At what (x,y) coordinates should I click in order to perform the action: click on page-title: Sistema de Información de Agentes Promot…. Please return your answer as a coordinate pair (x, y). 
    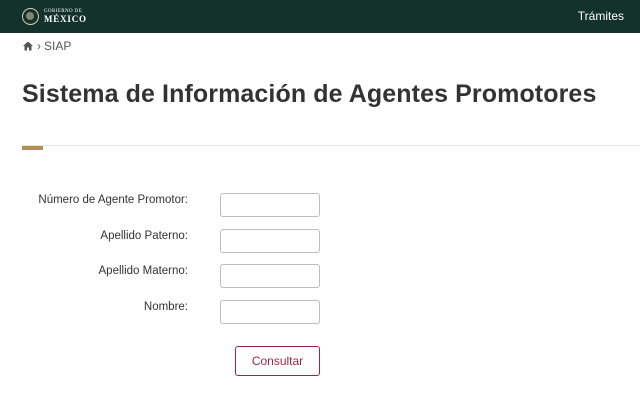
    Looking at the image, I should click on (309, 94).